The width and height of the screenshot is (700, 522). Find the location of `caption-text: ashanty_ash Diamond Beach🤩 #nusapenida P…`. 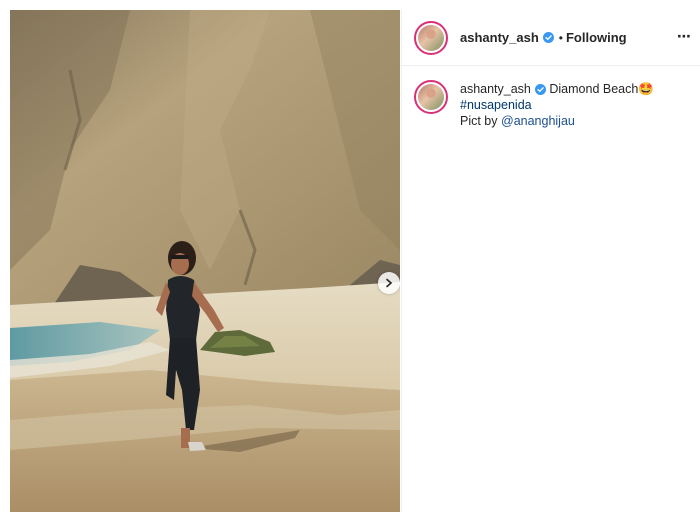

caption-text: ashanty_ash Diamond Beach🤩 #nusapenida P… is located at coordinates (557, 104).